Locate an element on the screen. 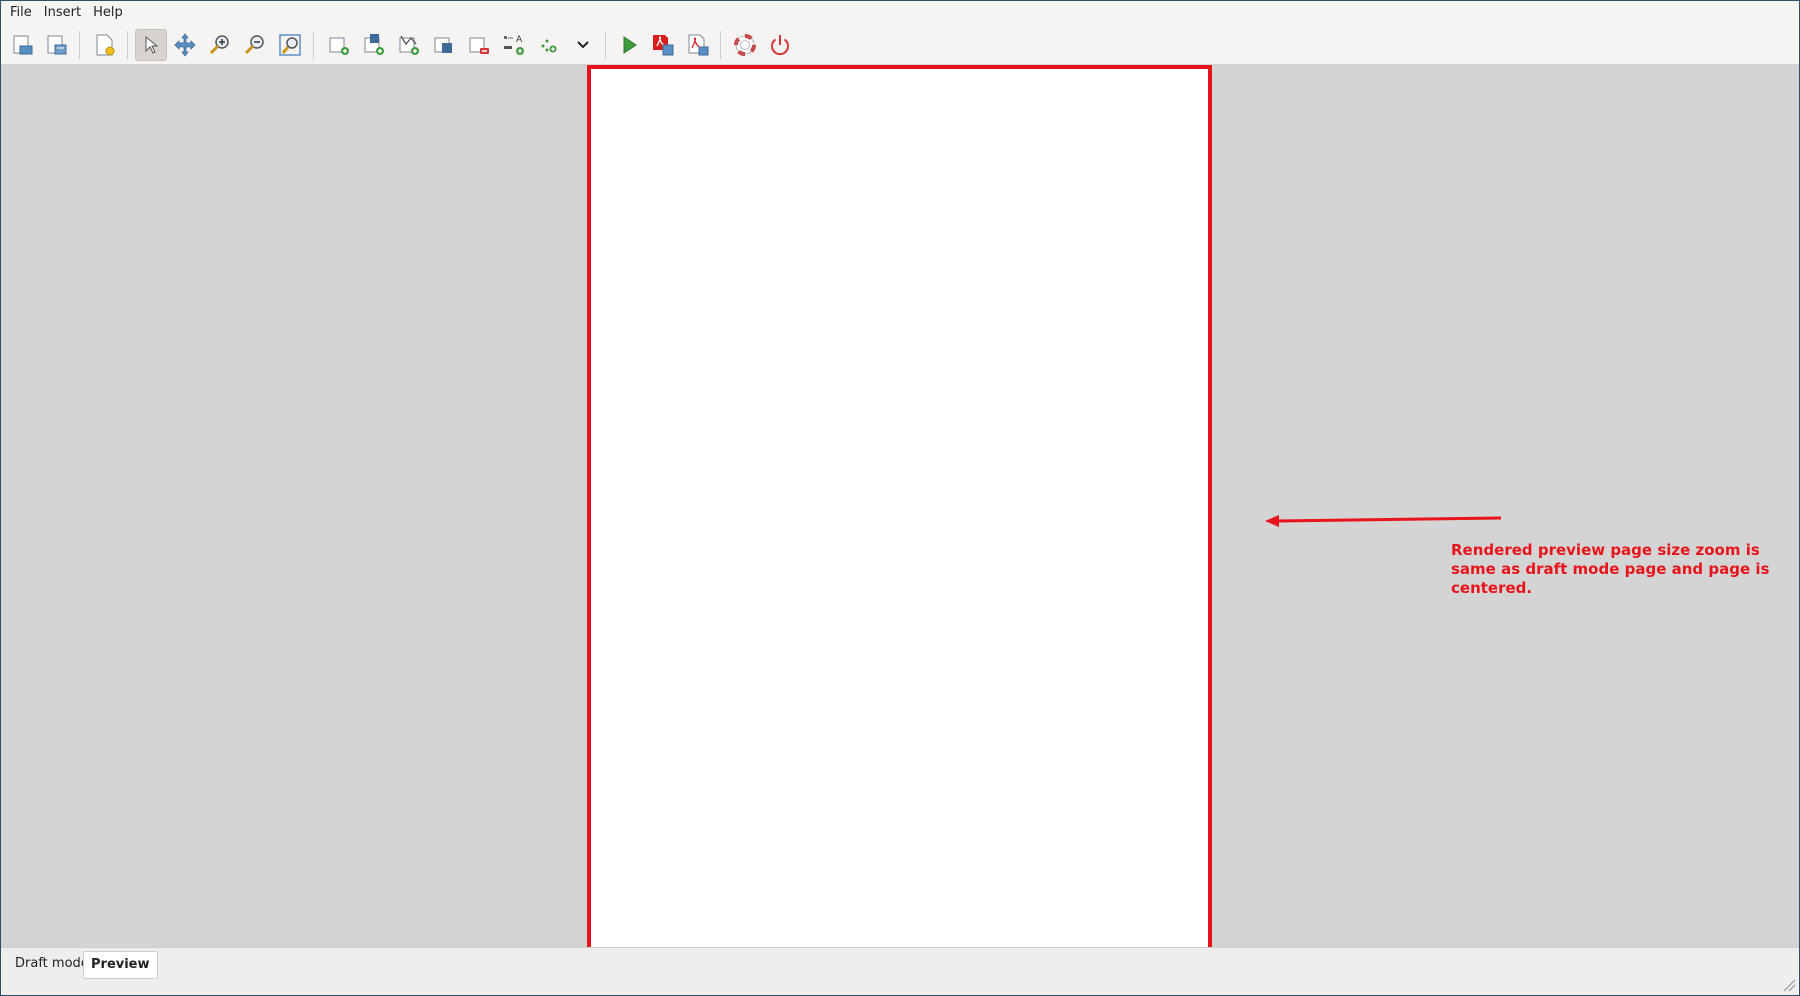 This screenshot has height=996, width=1800. export-pdf-icon is located at coordinates (663, 45).